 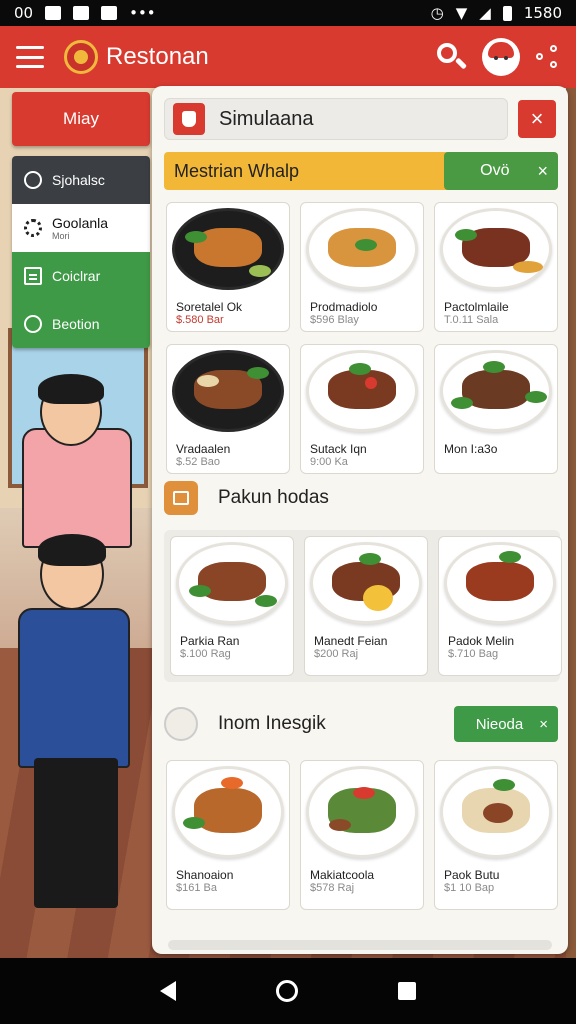 What do you see at coordinates (288, 13) in the screenshot?
I see `status-bar: 00 ••• ◷ ▼ ◢ 1580` at bounding box center [288, 13].